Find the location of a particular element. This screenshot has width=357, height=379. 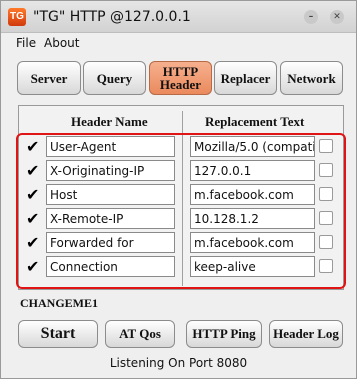

tab-query: Query is located at coordinates (114, 78).